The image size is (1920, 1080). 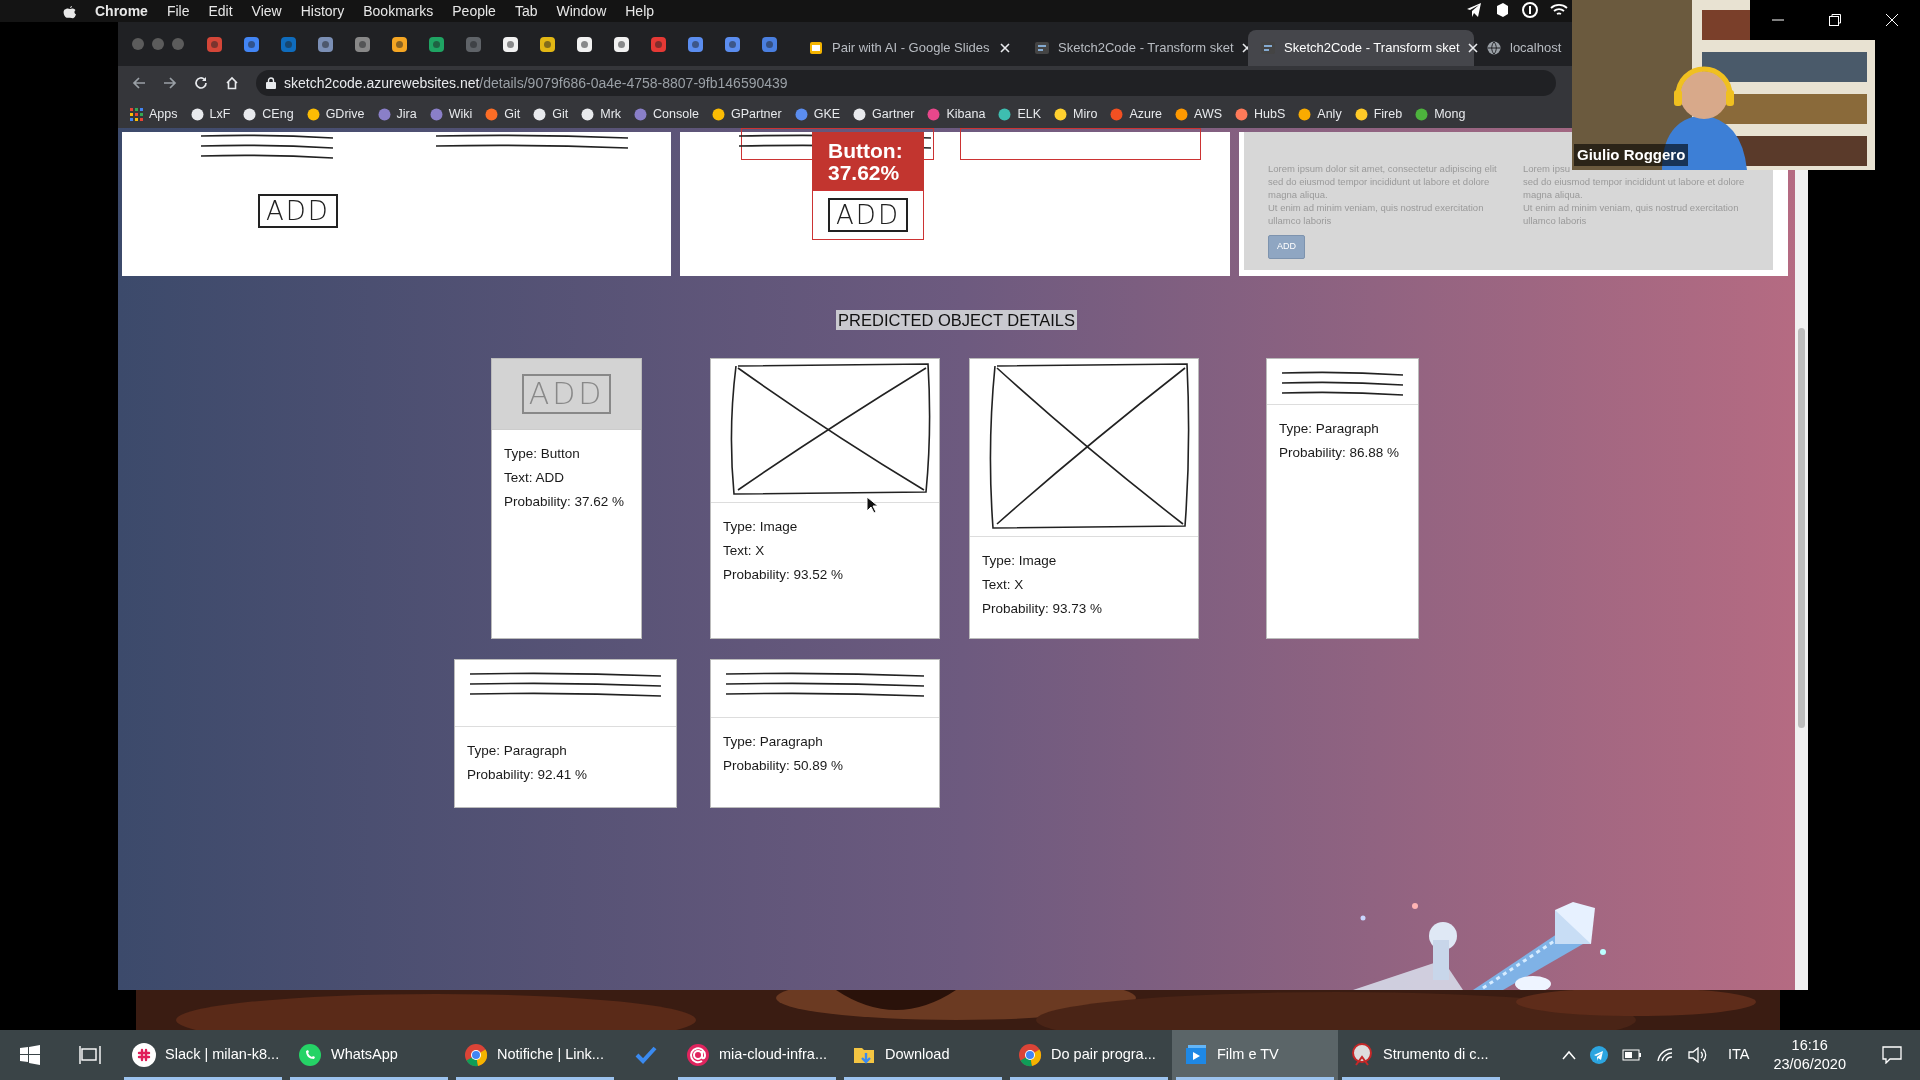 What do you see at coordinates (526, 11) in the screenshot?
I see `menu-item: Tab` at bounding box center [526, 11].